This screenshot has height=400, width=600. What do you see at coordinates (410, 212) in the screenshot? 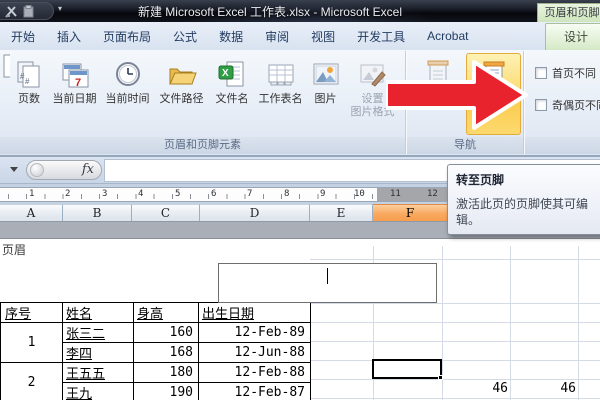
I see `column-header-f-selected: F` at bounding box center [410, 212].